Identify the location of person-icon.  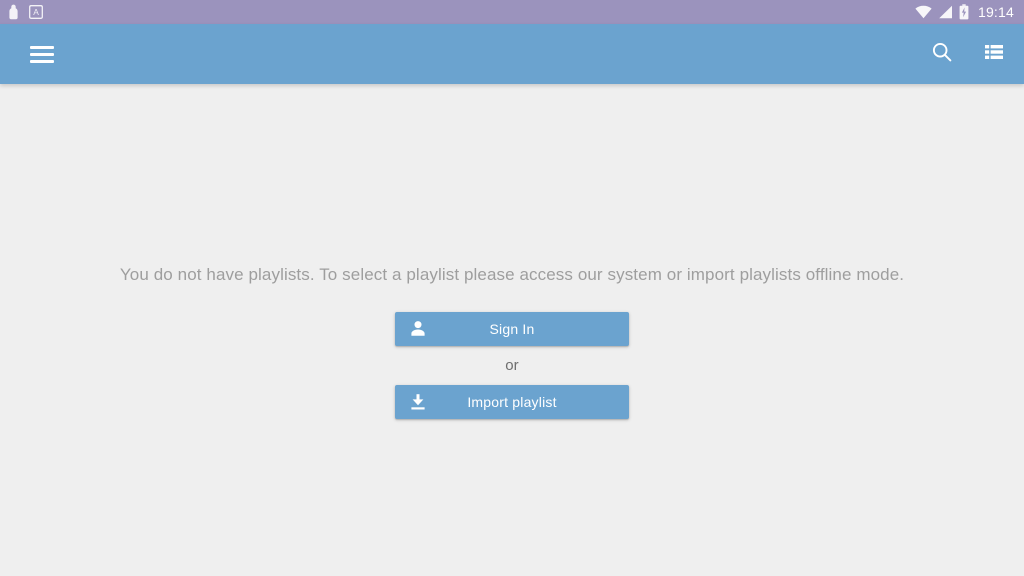
(418, 329).